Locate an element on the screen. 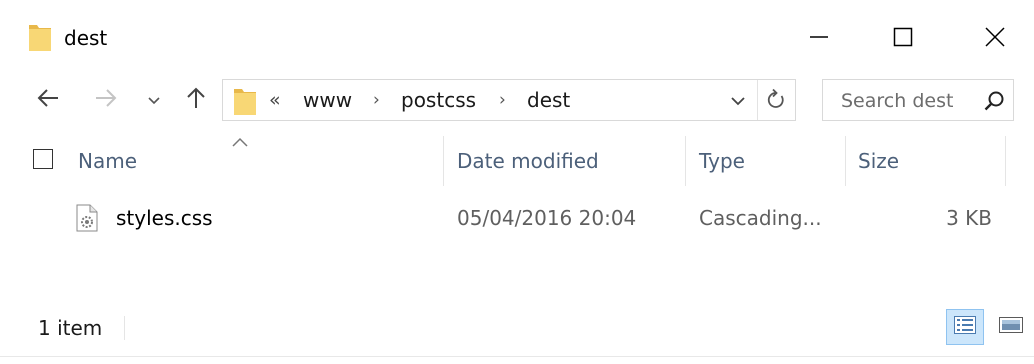  window-bottom-border is located at coordinates (517, 356).